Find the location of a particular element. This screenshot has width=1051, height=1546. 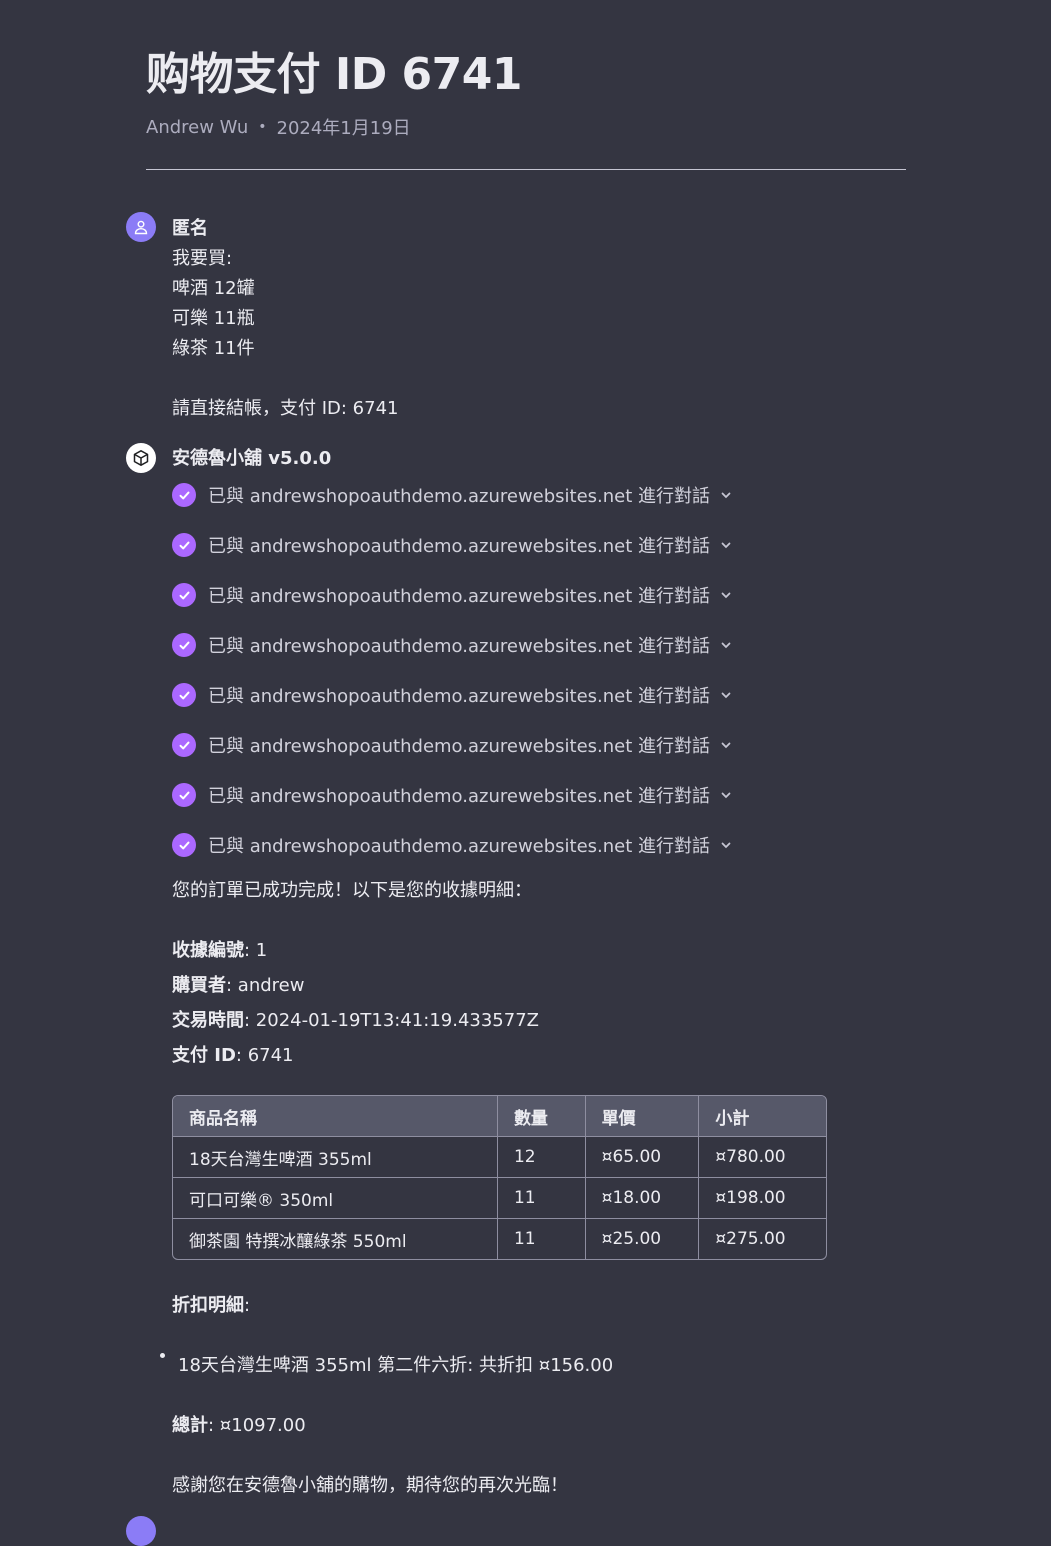

table-row: 可口可樂® 350ml 11 ¤18.00 ¤198.00 is located at coordinates (499, 1198).